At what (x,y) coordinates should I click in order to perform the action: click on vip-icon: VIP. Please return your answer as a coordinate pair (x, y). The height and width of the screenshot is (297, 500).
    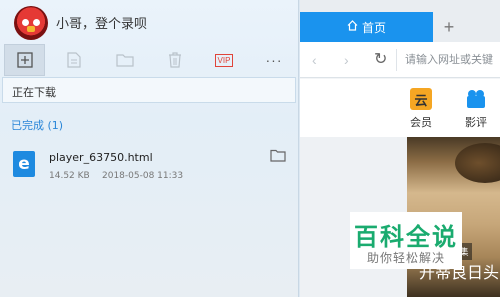
    Looking at the image, I should click on (224, 60).